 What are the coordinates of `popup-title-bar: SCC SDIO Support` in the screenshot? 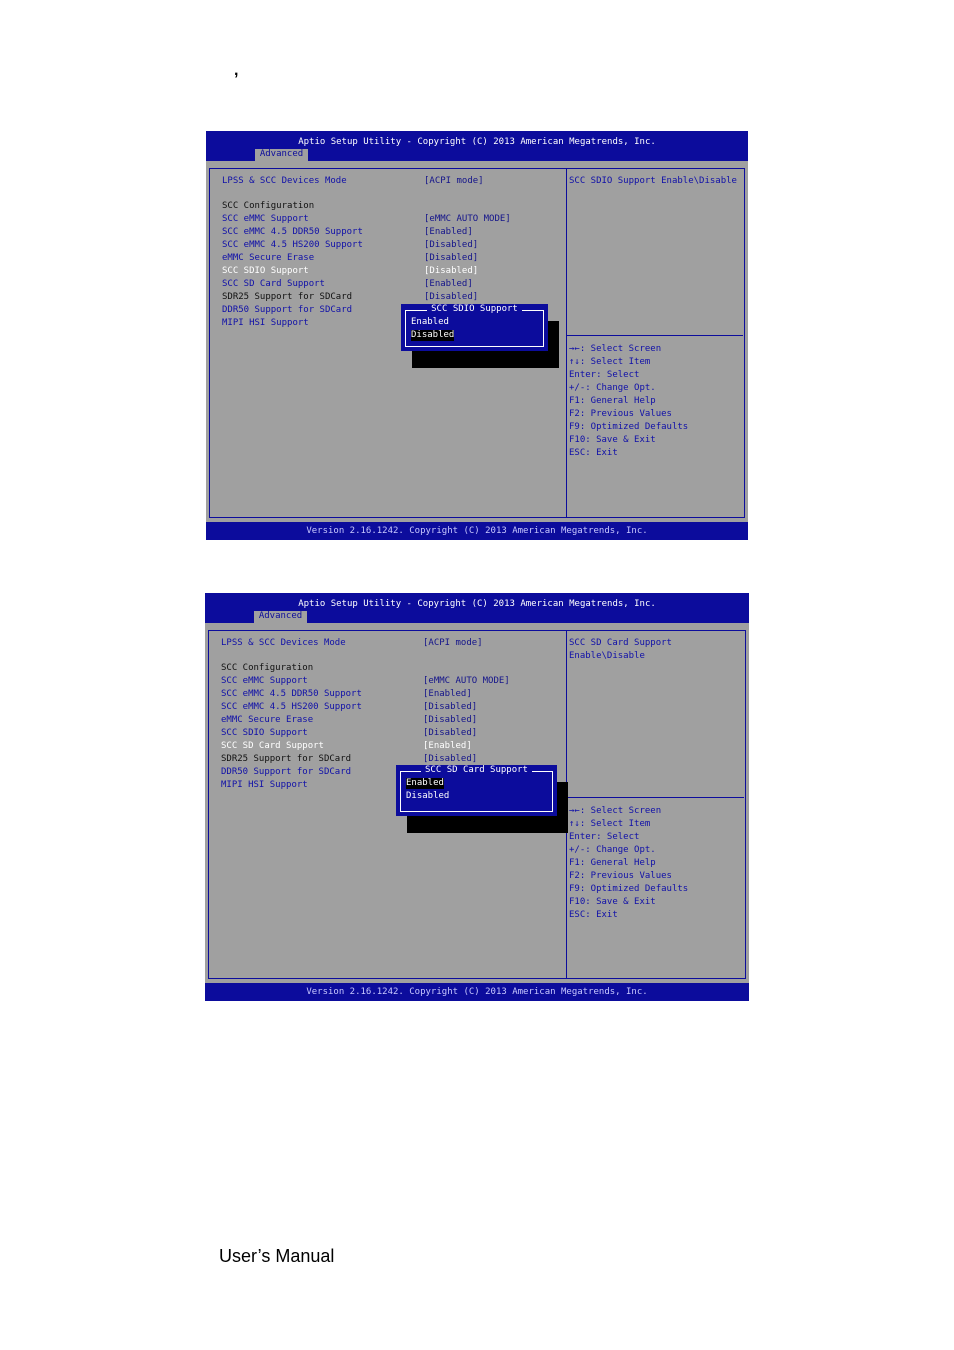 It's located at (474, 309).